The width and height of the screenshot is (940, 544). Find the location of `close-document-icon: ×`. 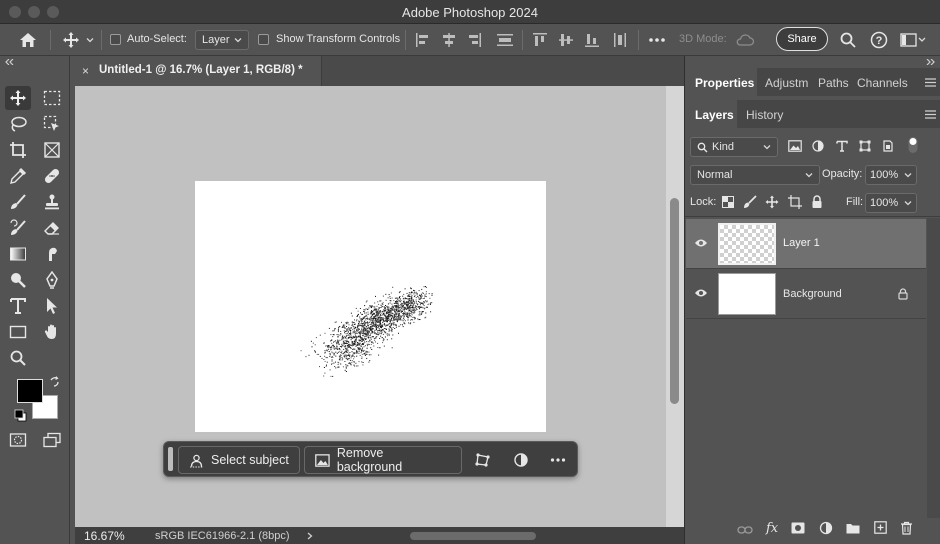

close-document-icon: × is located at coordinates (85, 71).